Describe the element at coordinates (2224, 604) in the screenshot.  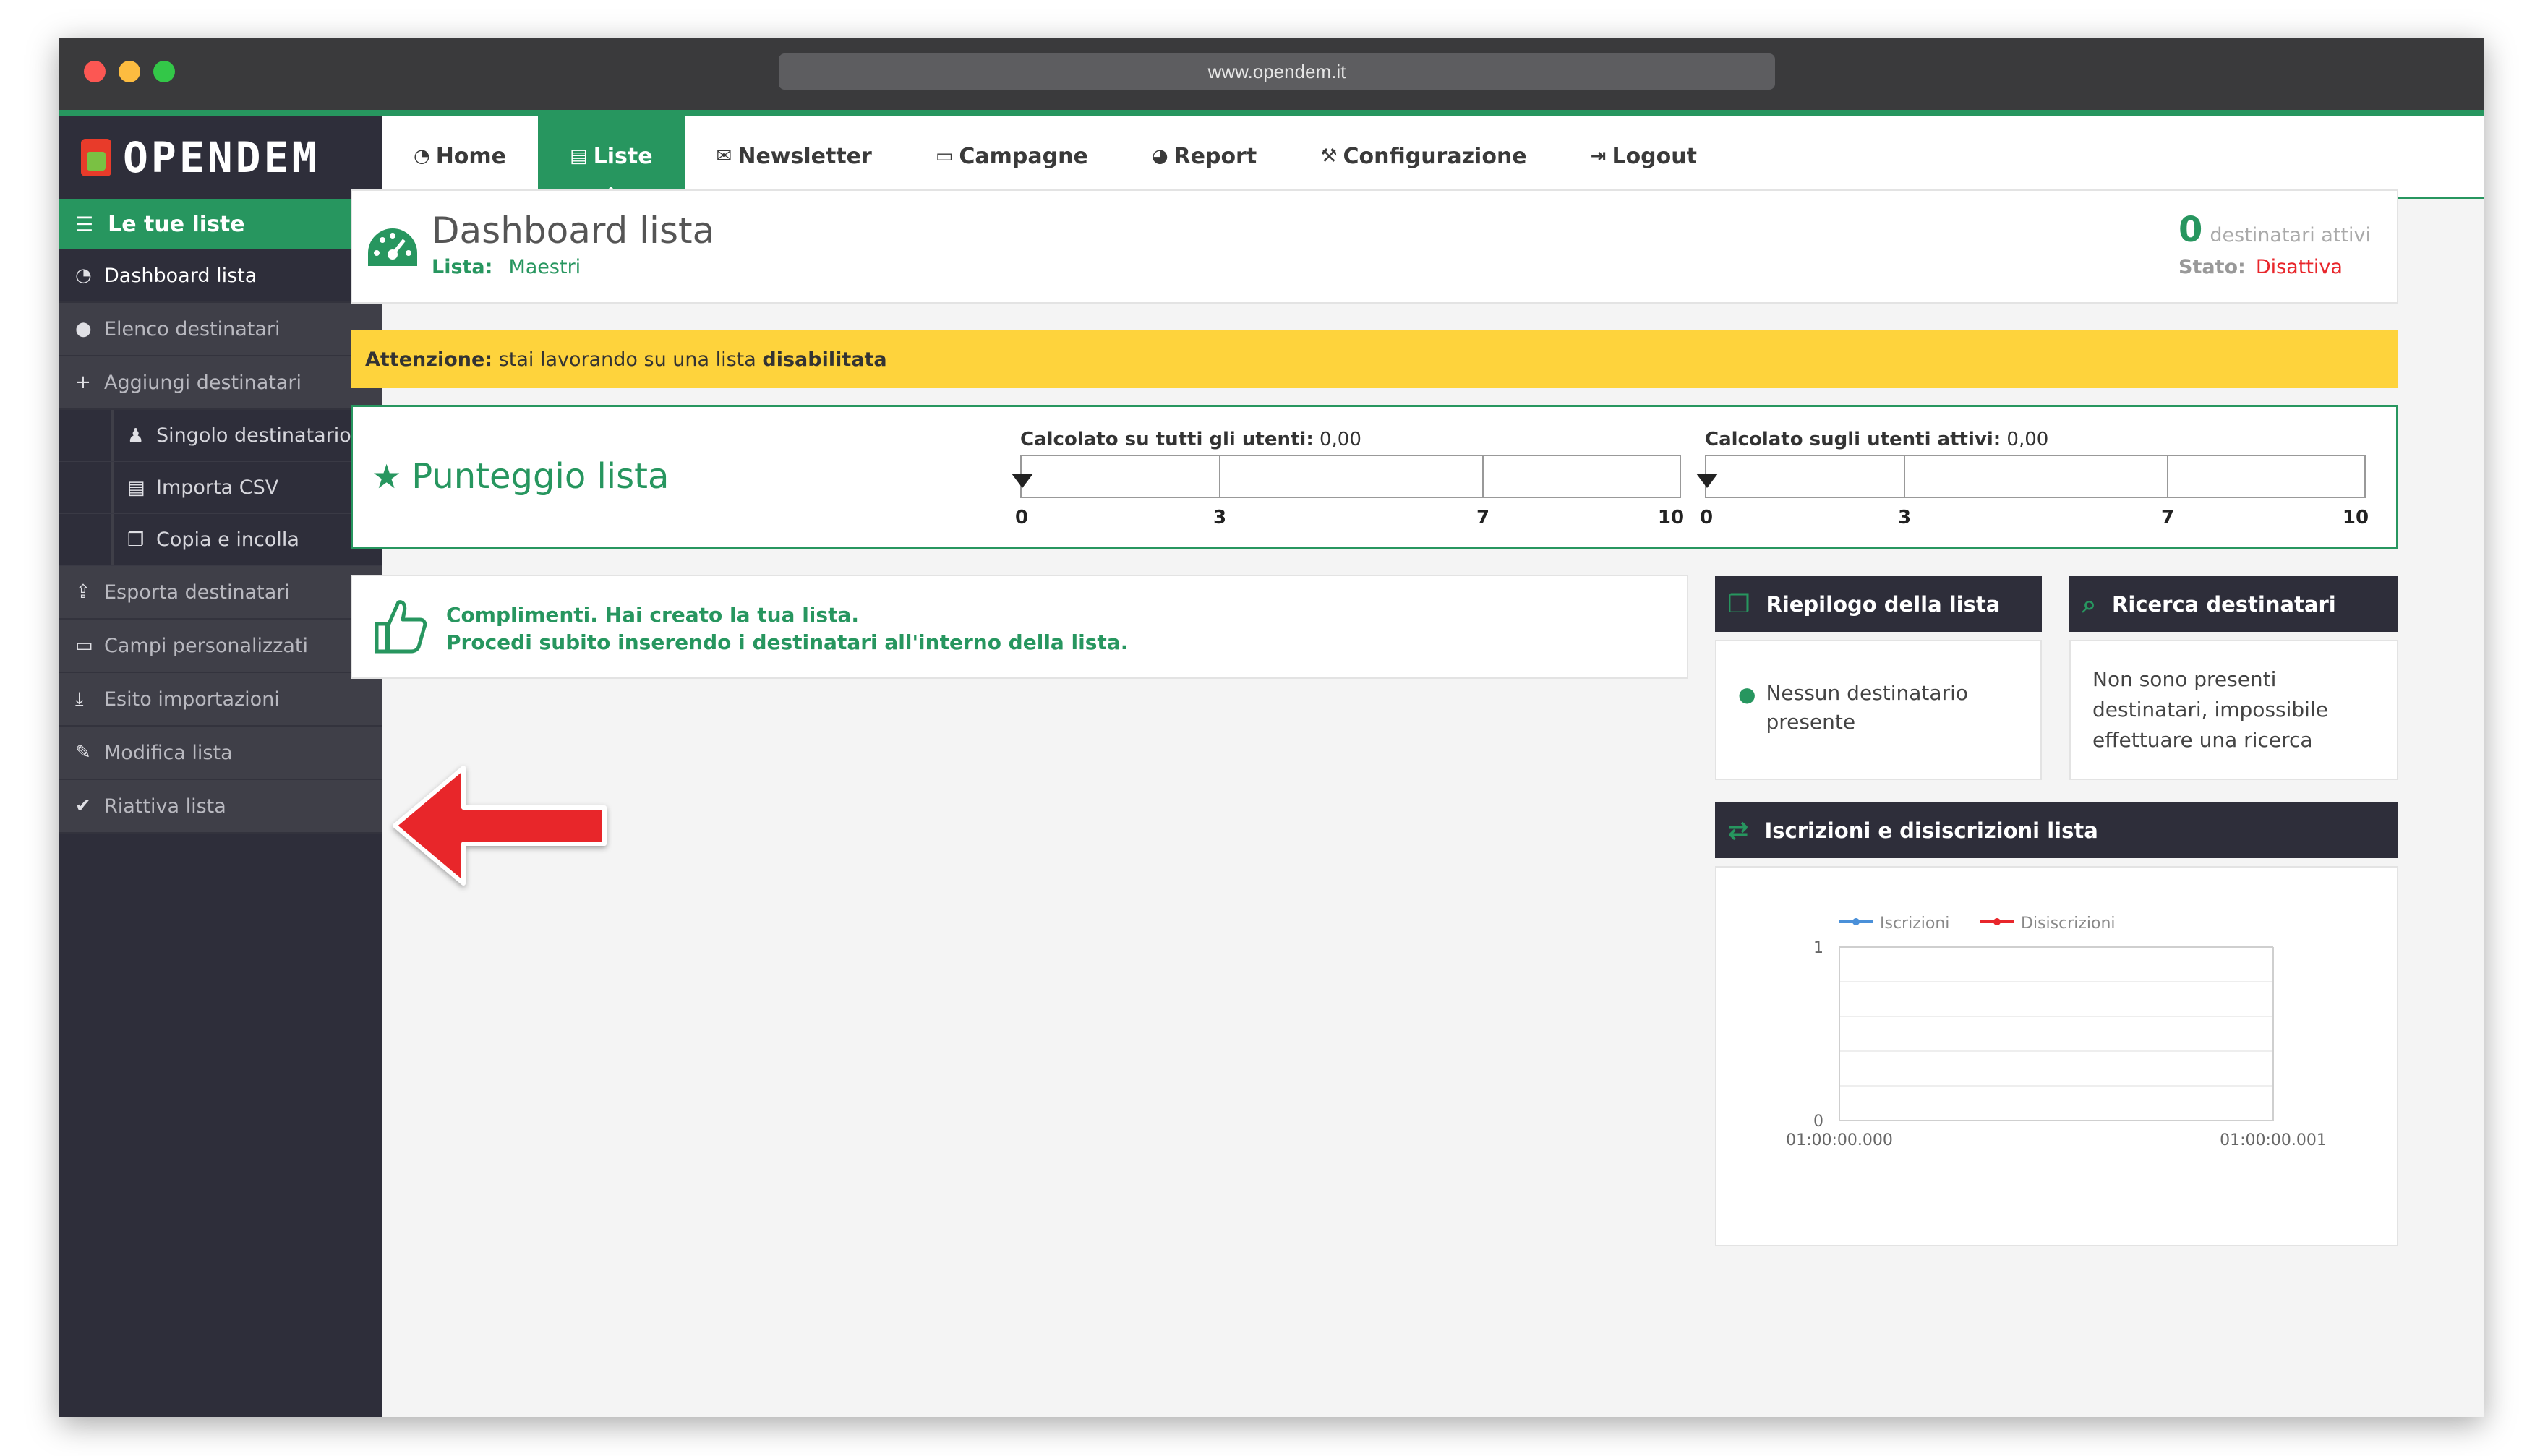
I see `search-title: Ricerca destinatari` at that location.